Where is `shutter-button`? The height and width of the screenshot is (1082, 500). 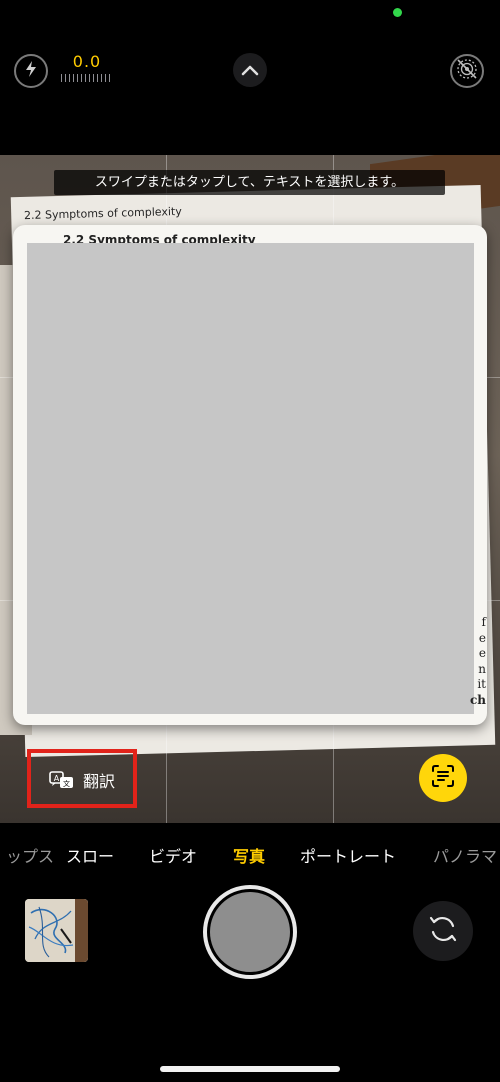 shutter-button is located at coordinates (250, 932).